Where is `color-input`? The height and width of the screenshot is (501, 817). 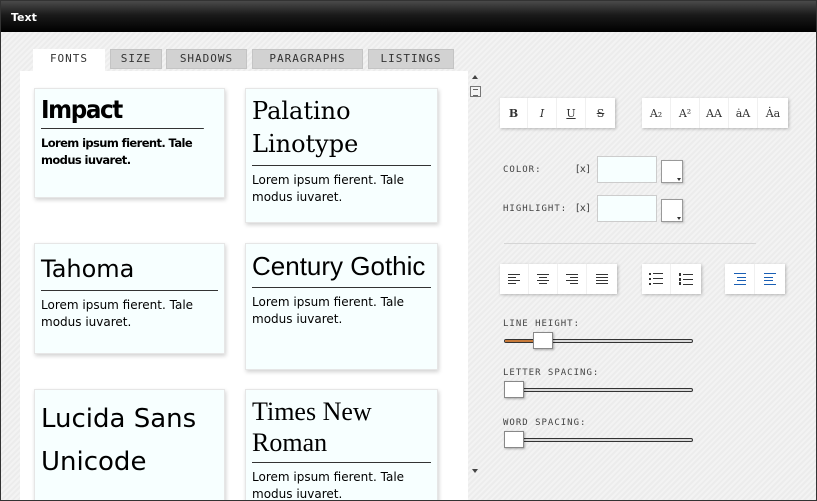 color-input is located at coordinates (627, 169).